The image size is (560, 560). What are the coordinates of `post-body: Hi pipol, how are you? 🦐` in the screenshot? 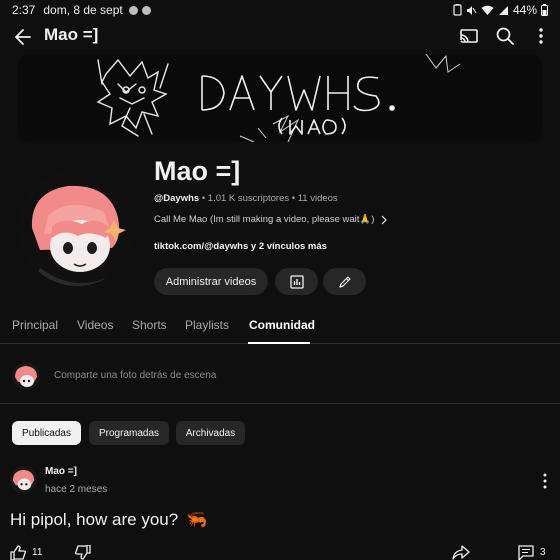 It's located at (108, 520).